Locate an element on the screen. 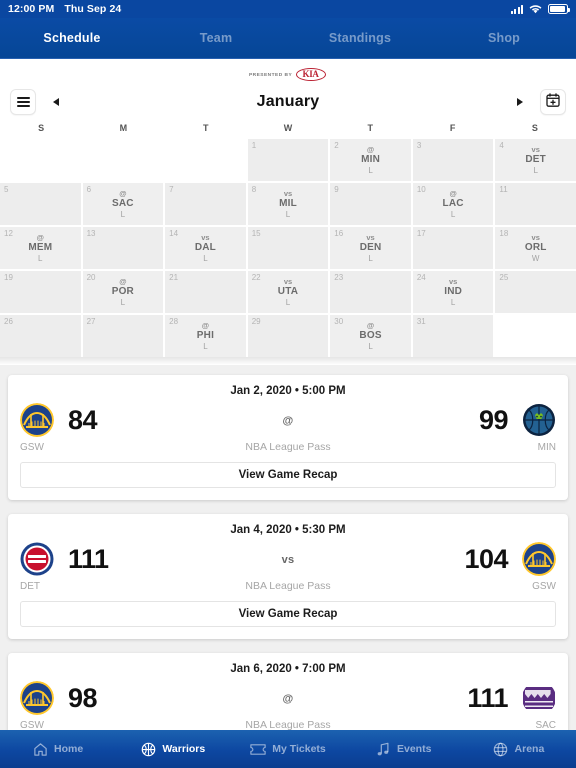 The width and height of the screenshot is (576, 768). calendar-cell-day: 9 is located at coordinates (370, 204).